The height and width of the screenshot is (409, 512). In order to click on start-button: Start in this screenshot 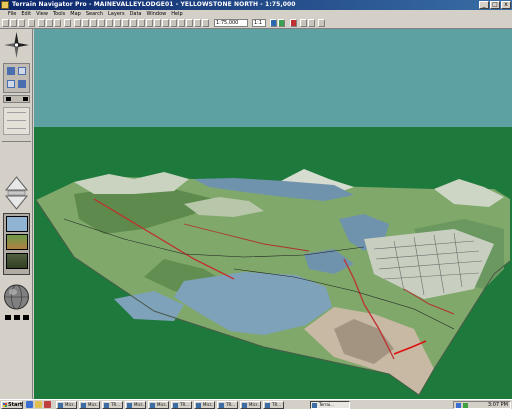, I will do `click(12, 405)`.